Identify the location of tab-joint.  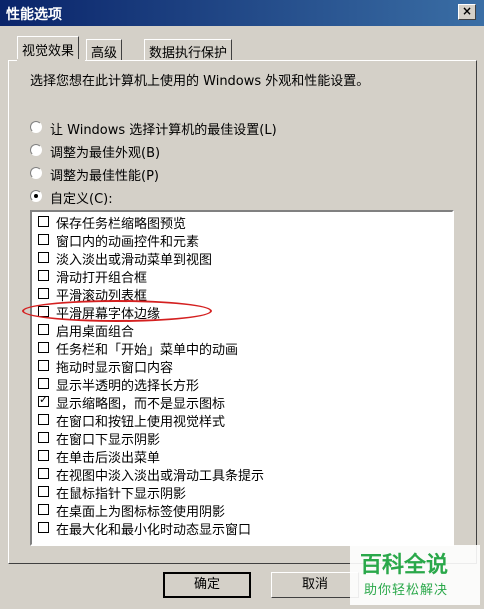
(51, 60).